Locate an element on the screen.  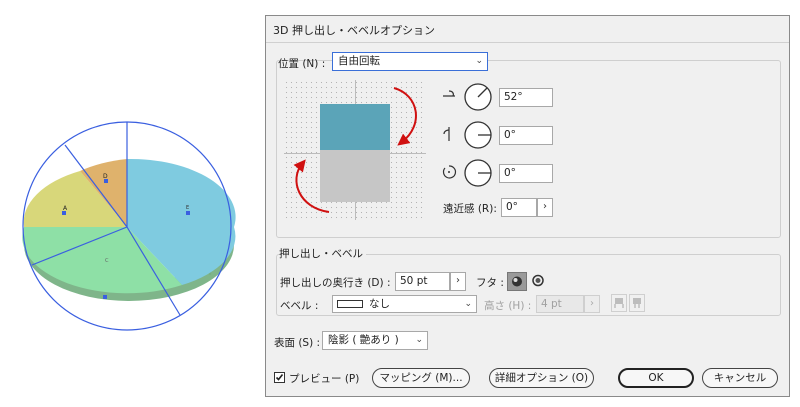
3d-pie-illustration: A D C E is located at coordinates (129, 226).